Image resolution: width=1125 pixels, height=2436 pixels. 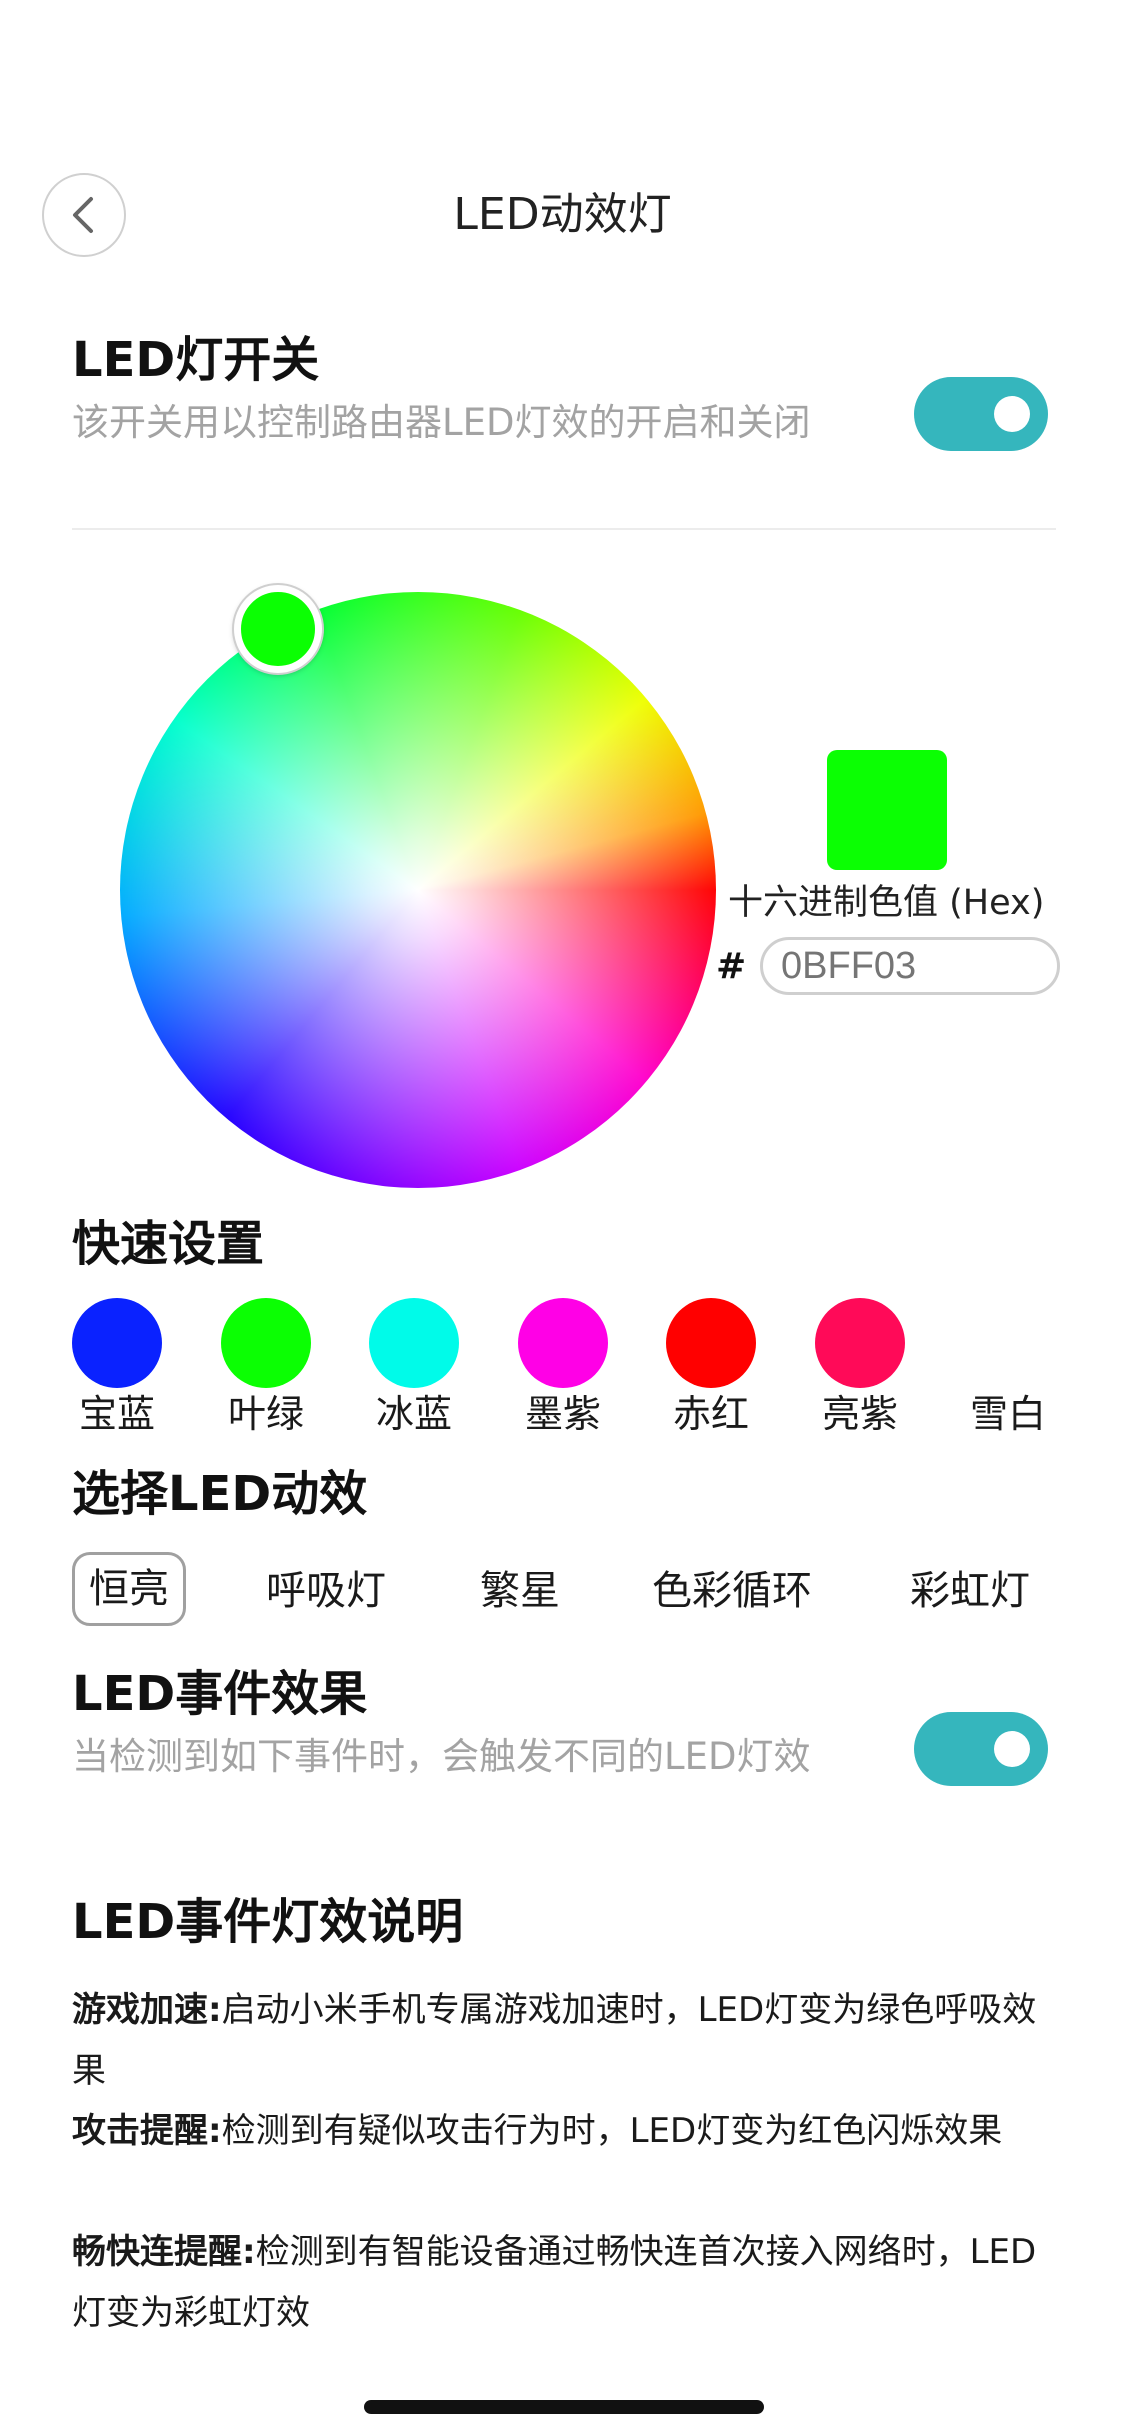 What do you see at coordinates (278, 629) in the screenshot?
I see `color-wheel-handle` at bounding box center [278, 629].